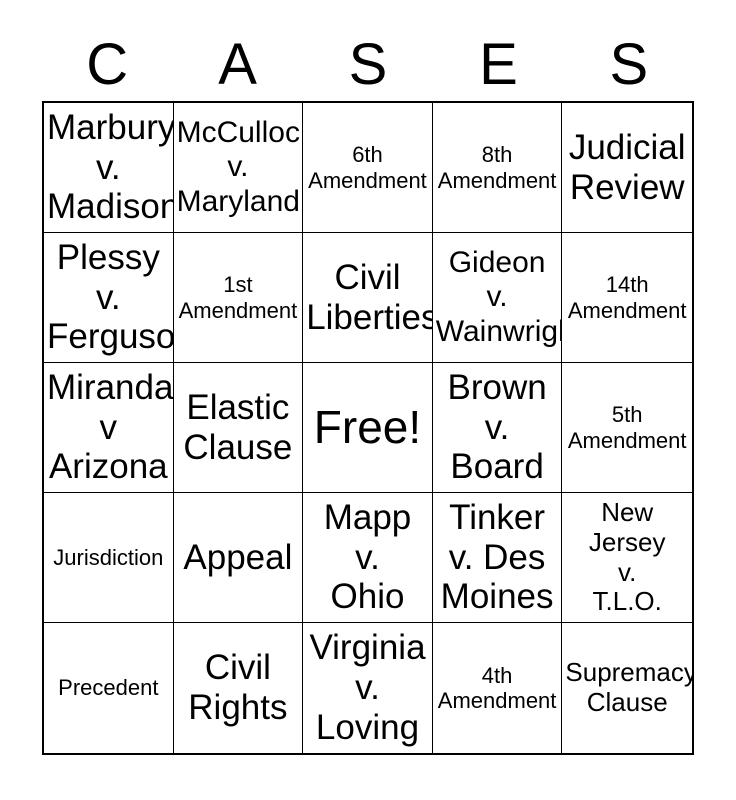  I want to click on bingo-cell: Jurisdiction, so click(109, 558).